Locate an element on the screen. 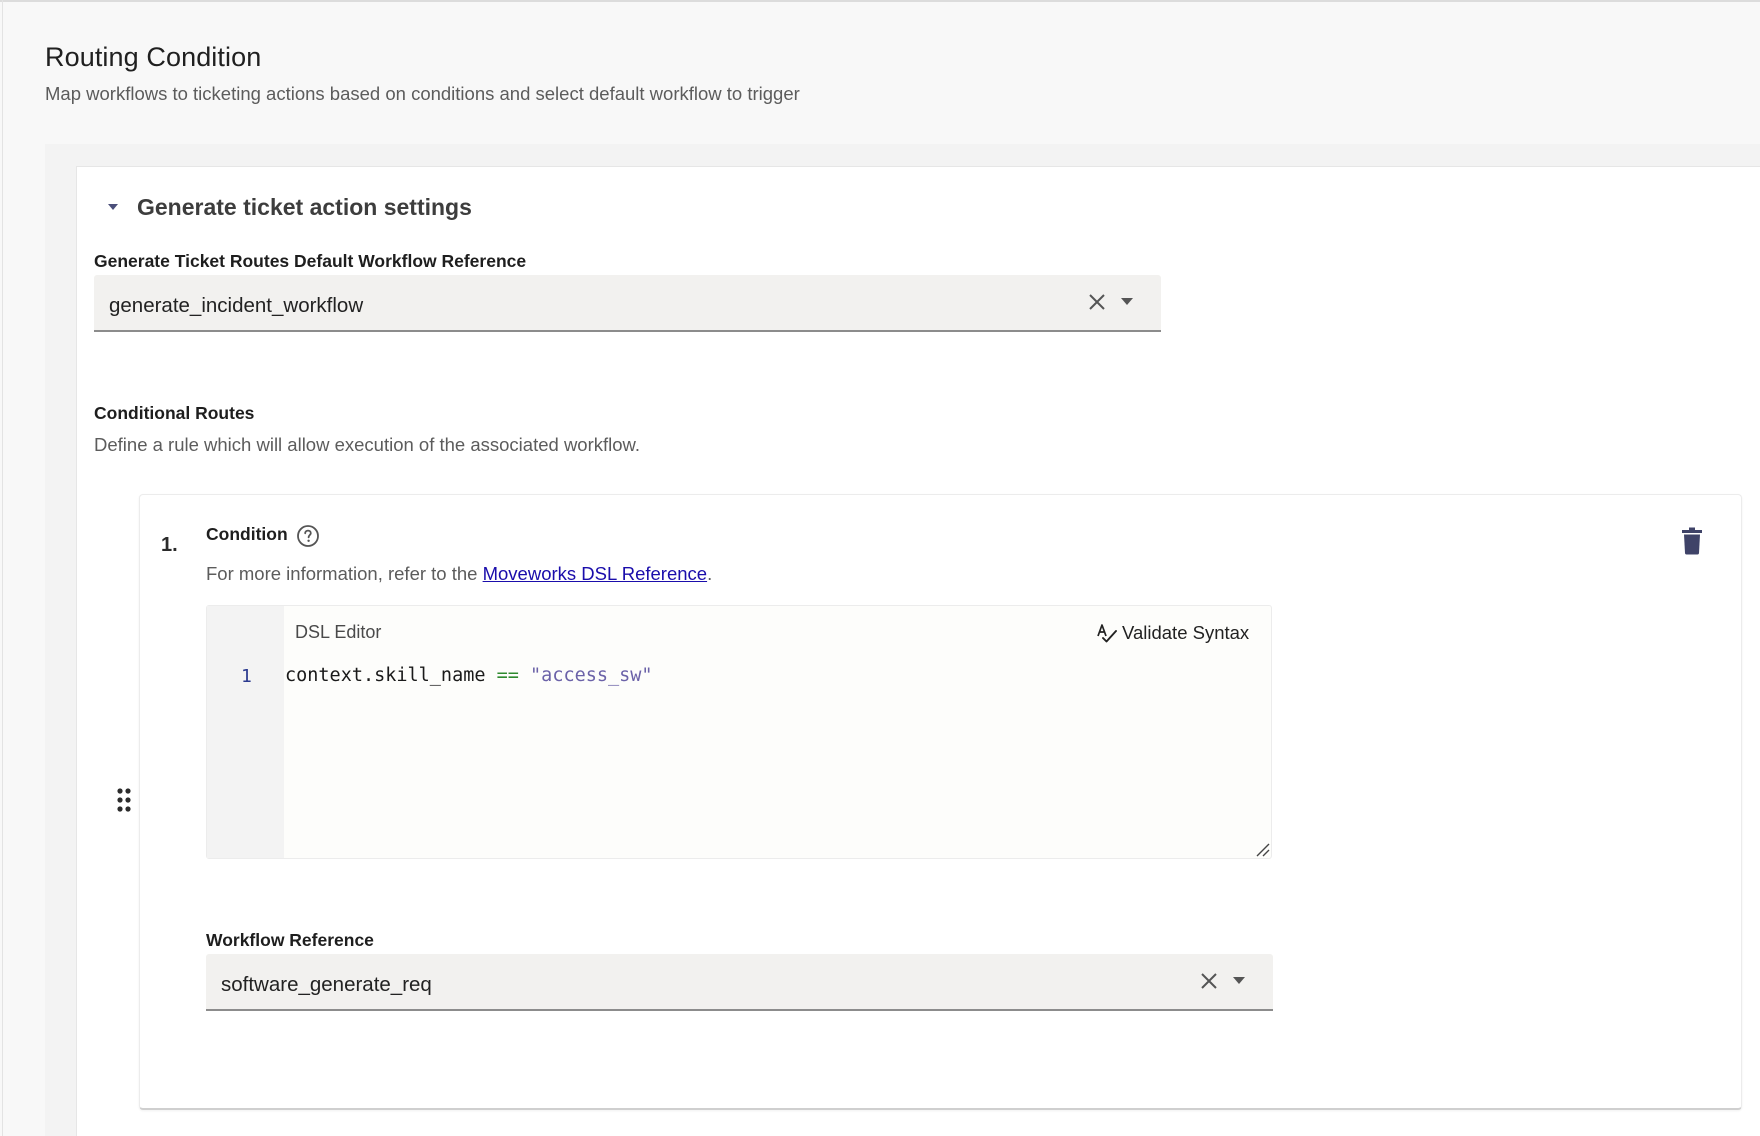 The image size is (1760, 1136). code-line: context.skill_name == "access_sw" is located at coordinates (469, 675).